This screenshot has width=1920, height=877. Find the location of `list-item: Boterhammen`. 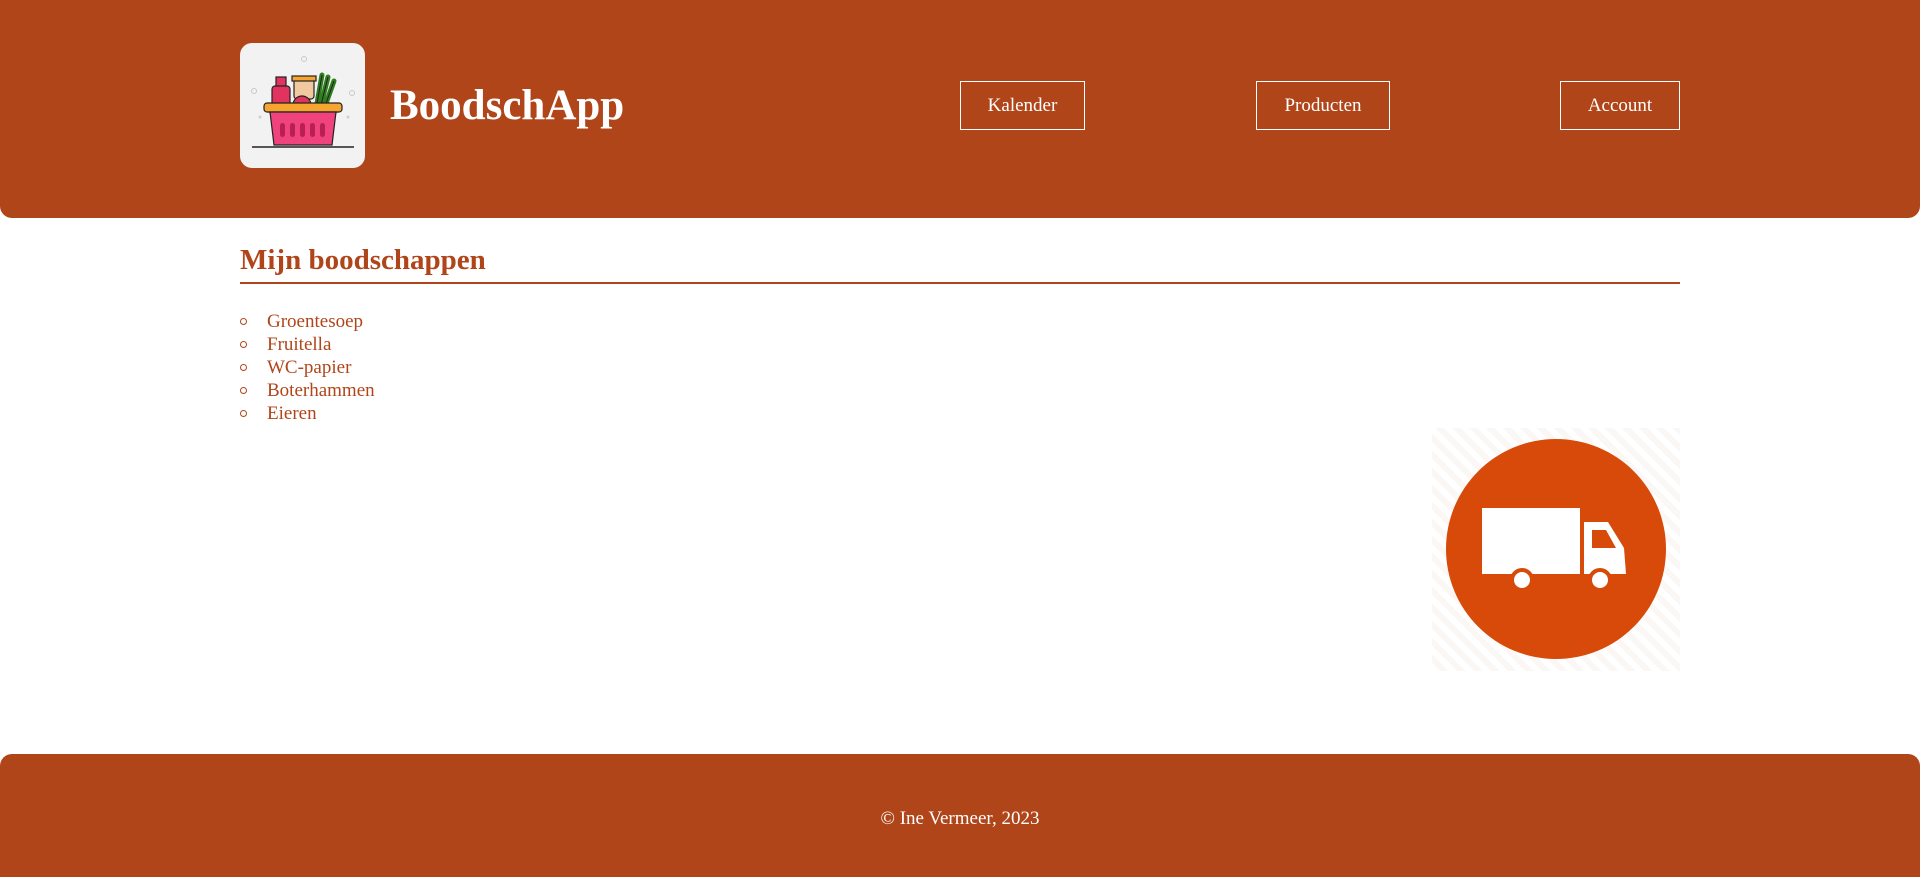

list-item: Boterhammen is located at coordinates (307, 390).